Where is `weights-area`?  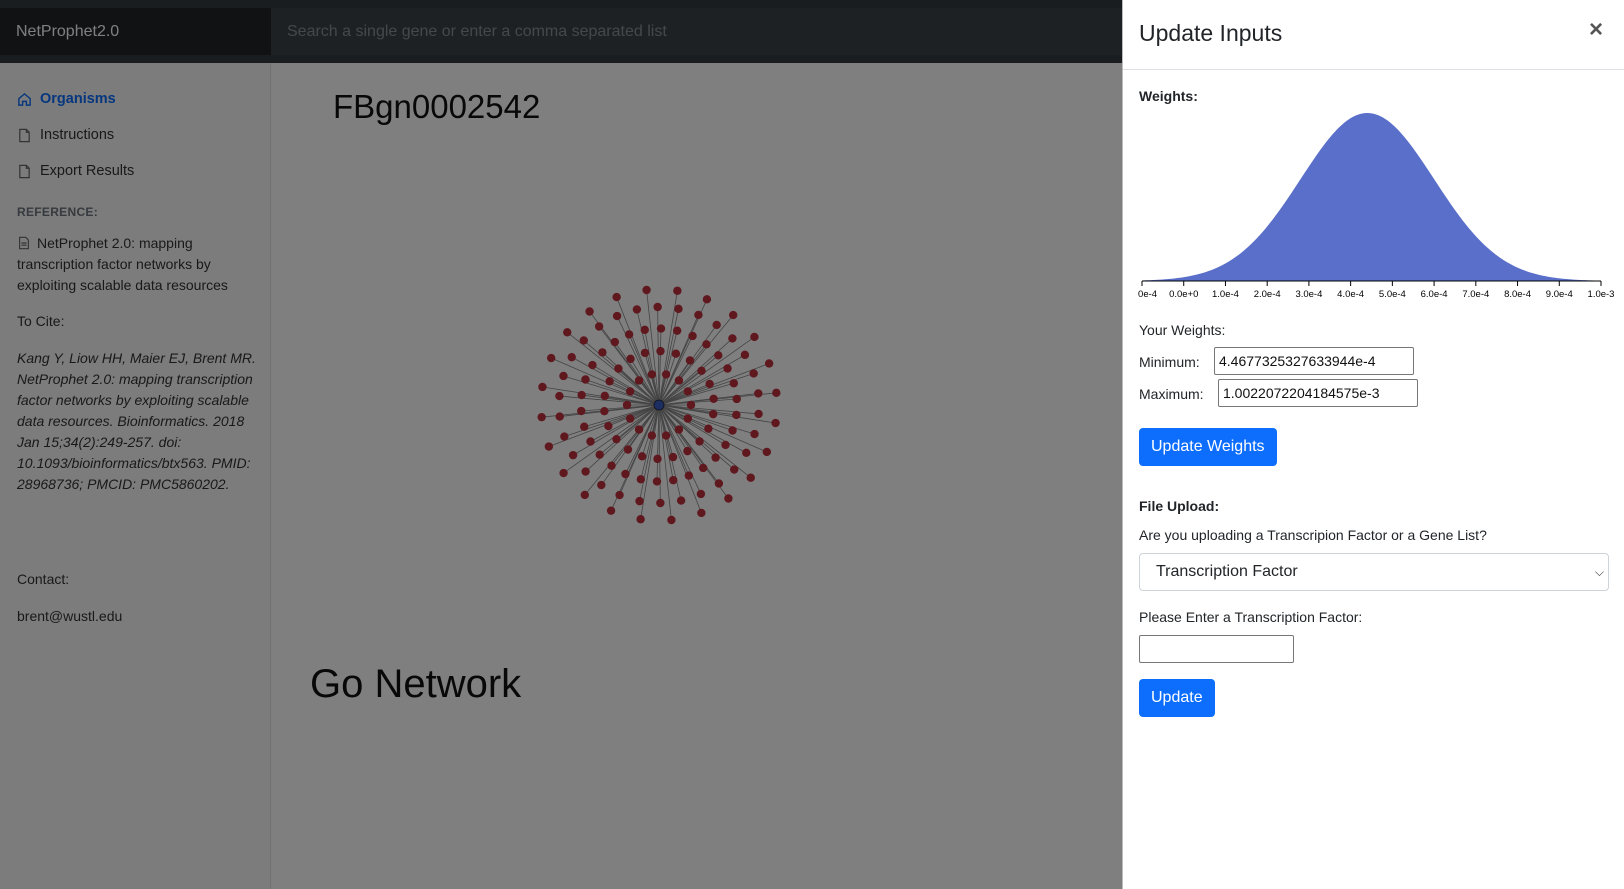
weights-area is located at coordinates (1371, 197).